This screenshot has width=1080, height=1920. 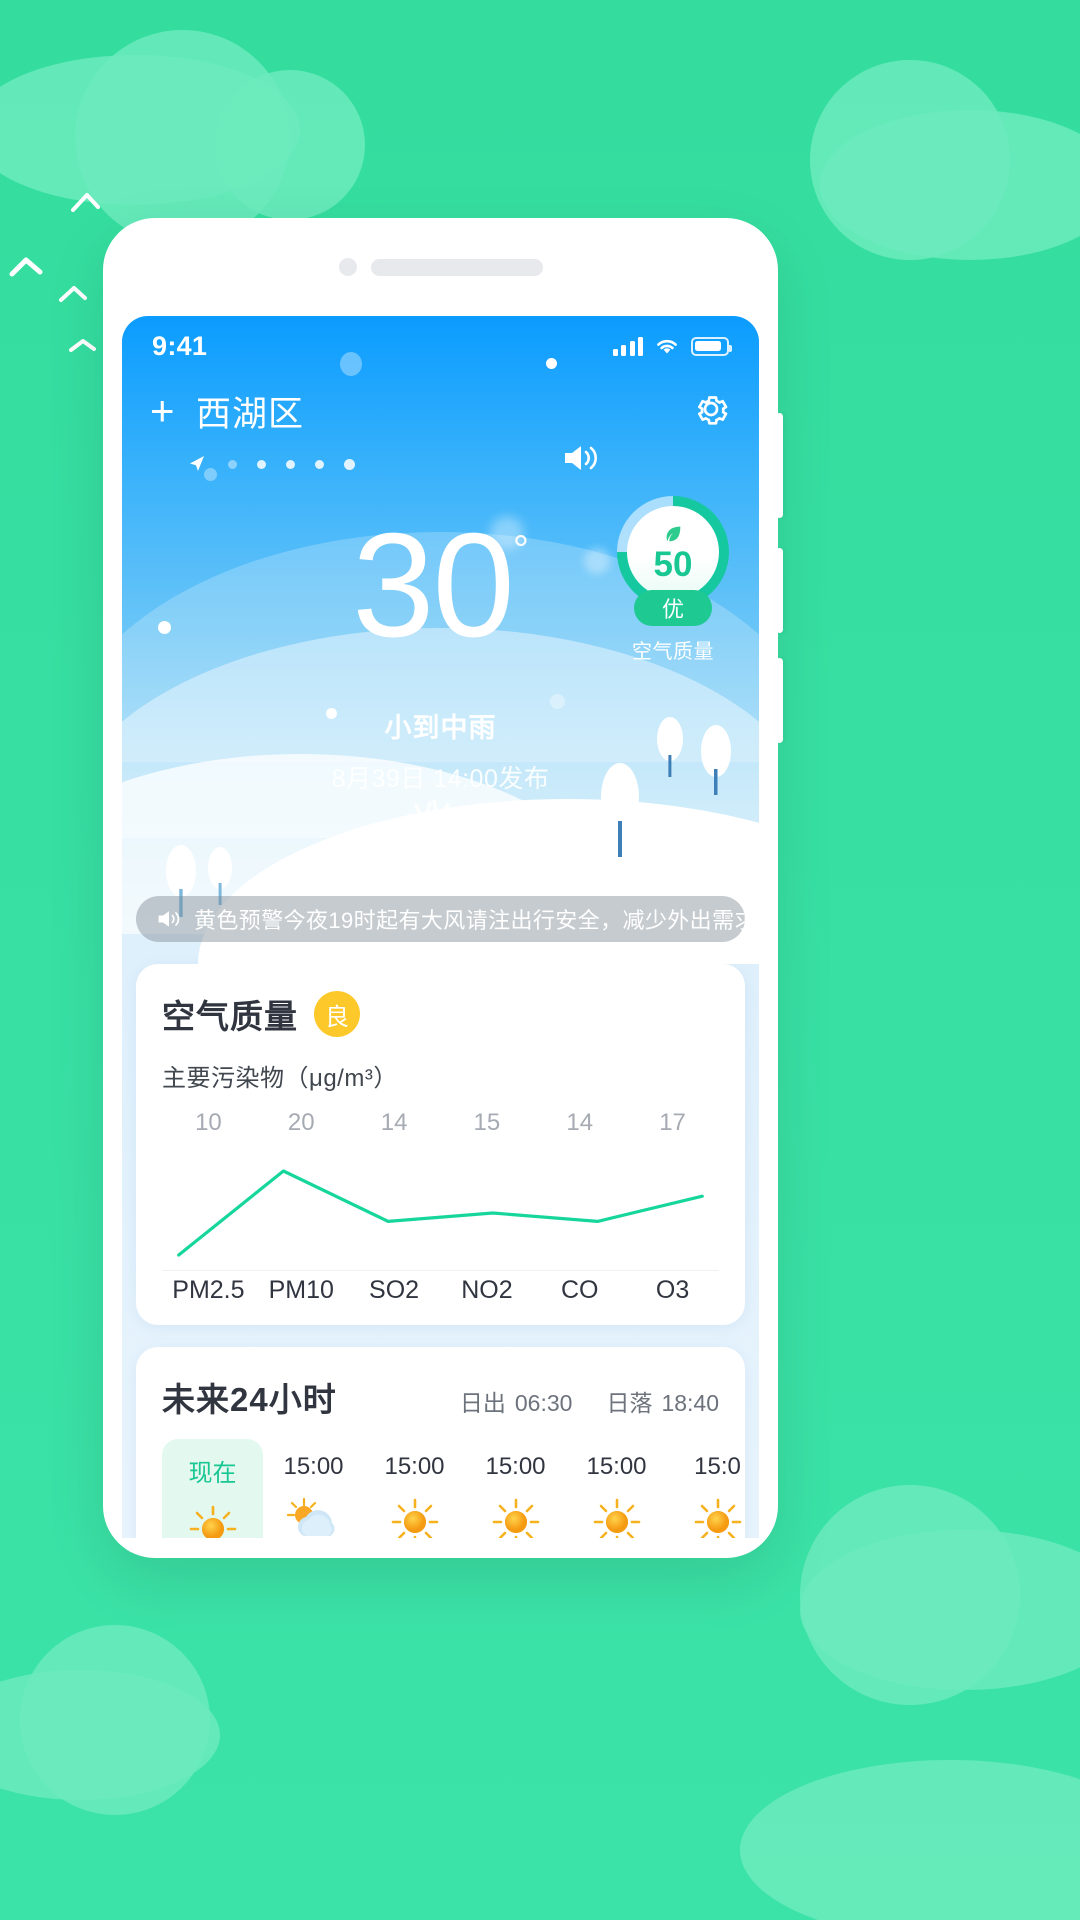 What do you see at coordinates (779, 590) in the screenshot?
I see `volume-down-button` at bounding box center [779, 590].